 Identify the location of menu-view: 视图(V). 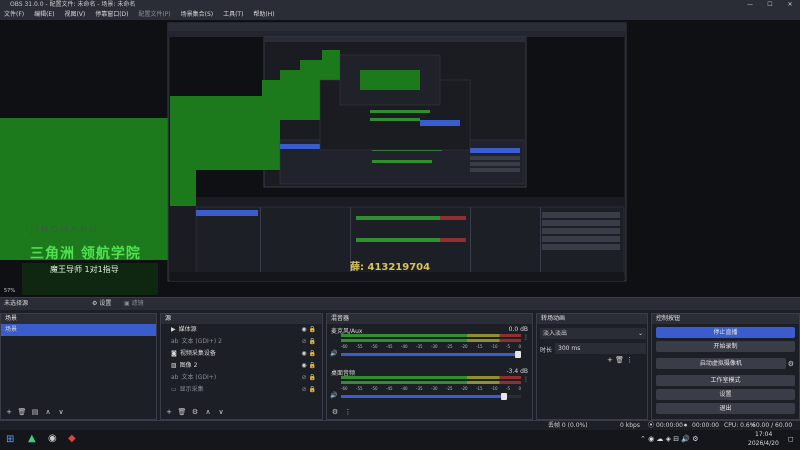
(74, 14).